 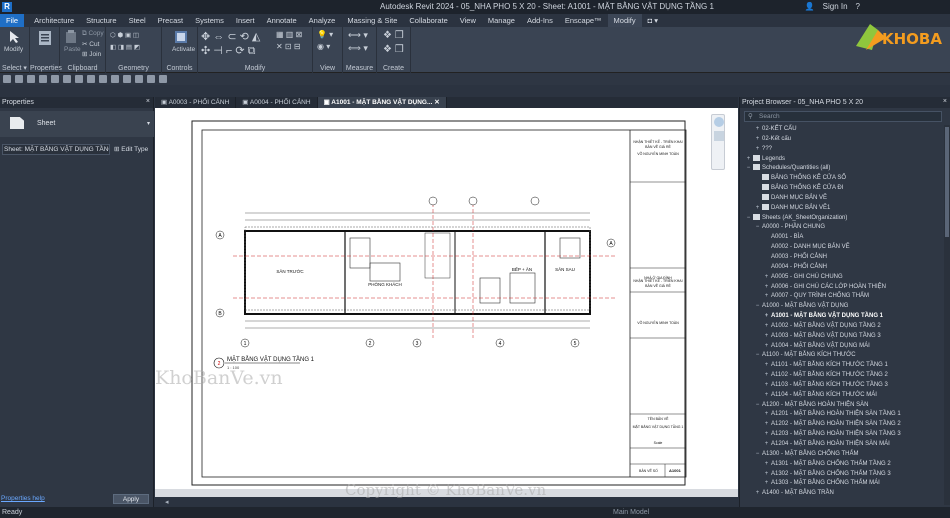 What do you see at coordinates (501, 20) in the screenshot?
I see `tab-manage: Manage` at bounding box center [501, 20].